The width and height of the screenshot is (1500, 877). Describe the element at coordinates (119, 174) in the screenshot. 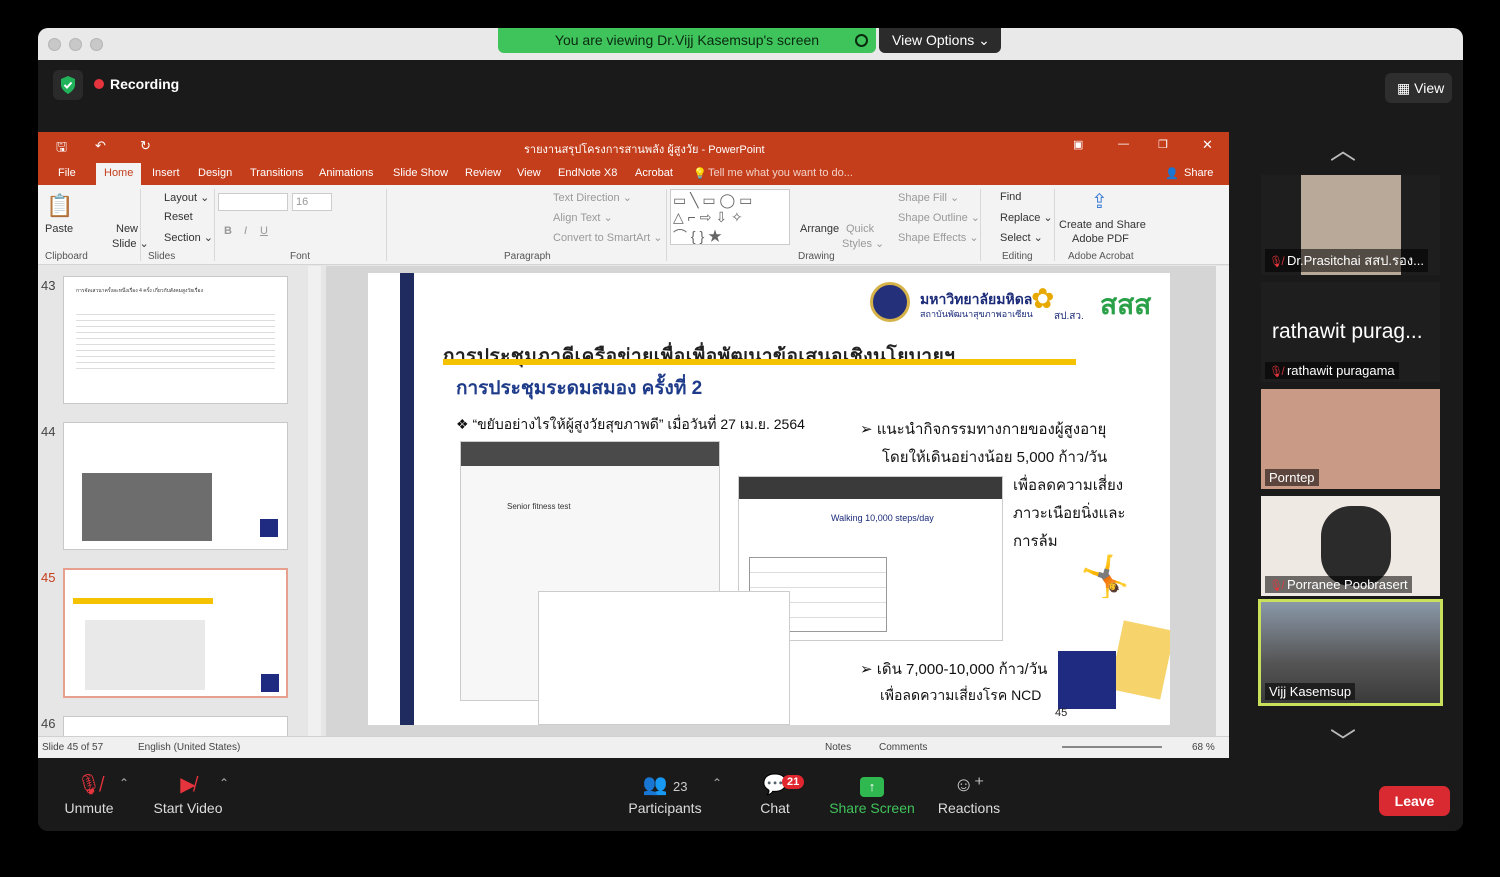

I see `tab-home: Home` at that location.